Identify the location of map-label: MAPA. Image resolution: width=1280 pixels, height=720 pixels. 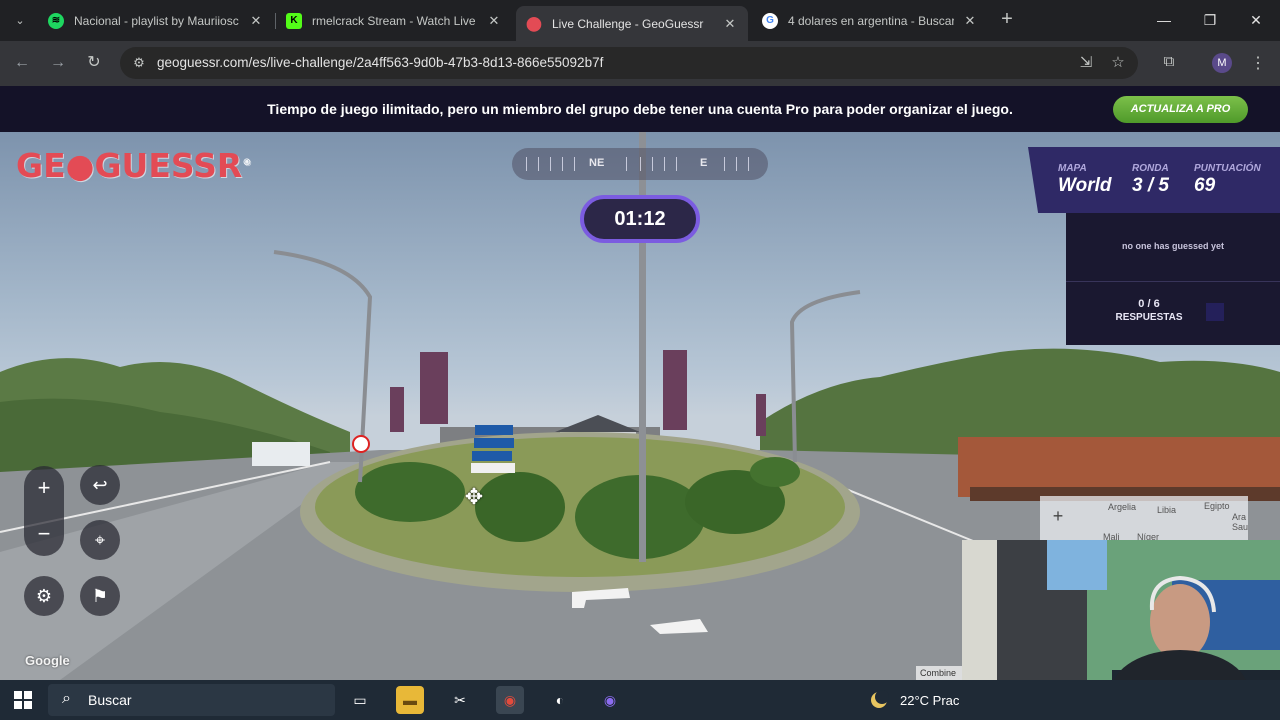
(1072, 168).